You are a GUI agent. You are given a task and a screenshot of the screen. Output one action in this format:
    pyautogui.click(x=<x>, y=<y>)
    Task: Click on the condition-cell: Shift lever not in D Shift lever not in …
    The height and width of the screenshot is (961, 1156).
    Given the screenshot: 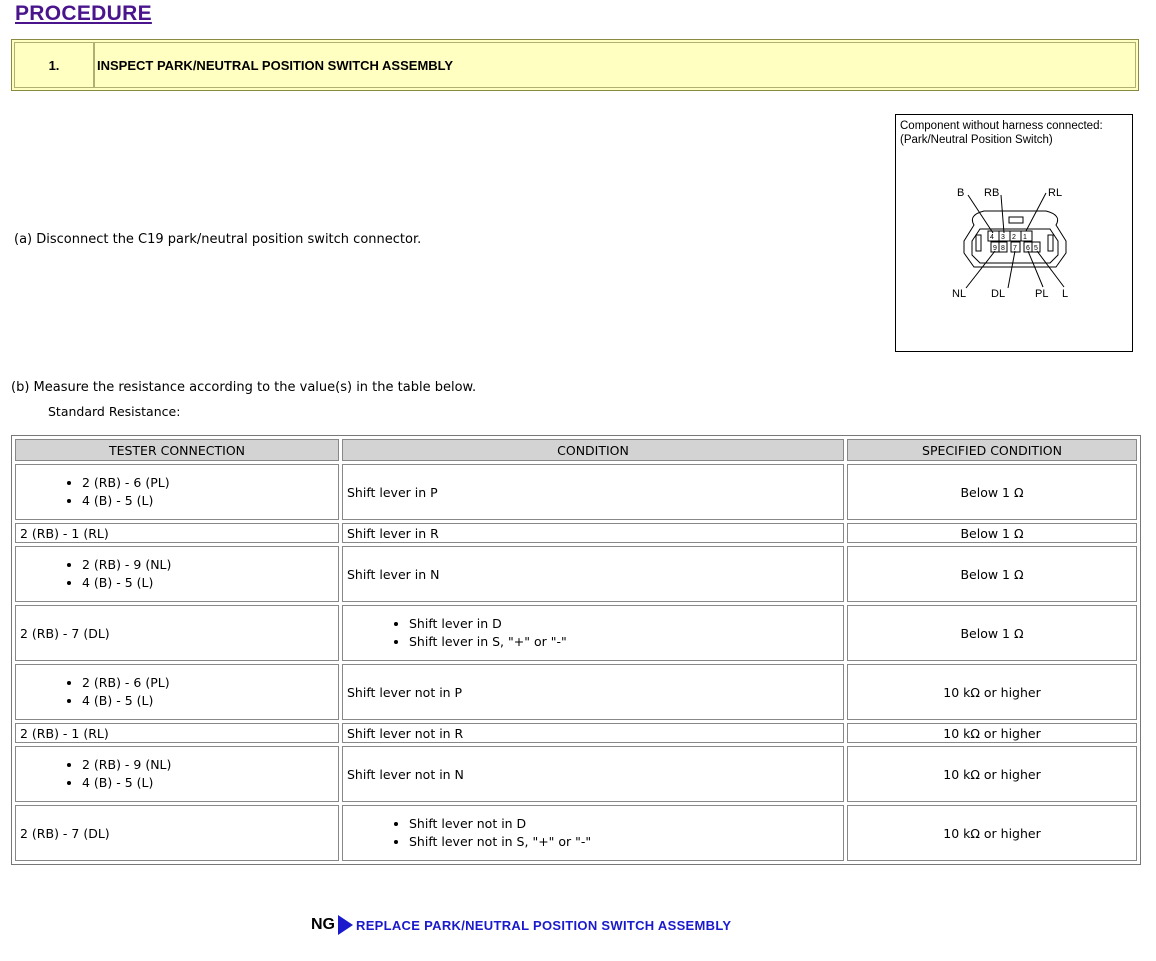 What is the action you would take?
    pyautogui.click(x=593, y=833)
    